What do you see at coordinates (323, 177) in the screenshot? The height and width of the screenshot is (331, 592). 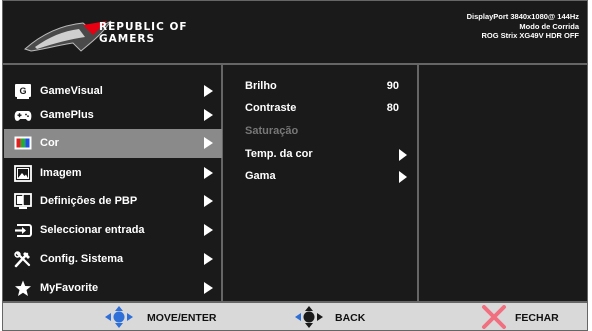 I see `sub-item-gama: Gama` at bounding box center [323, 177].